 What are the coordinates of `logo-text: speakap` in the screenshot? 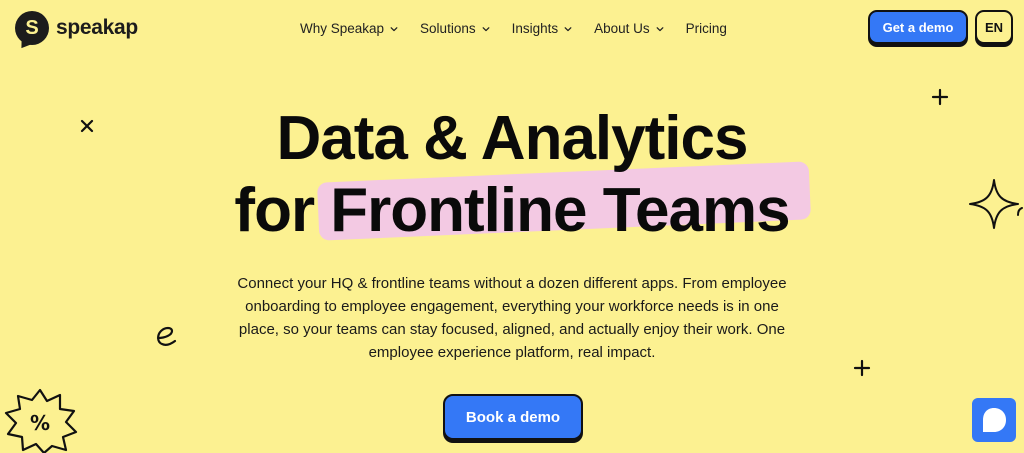 It's located at (97, 27).